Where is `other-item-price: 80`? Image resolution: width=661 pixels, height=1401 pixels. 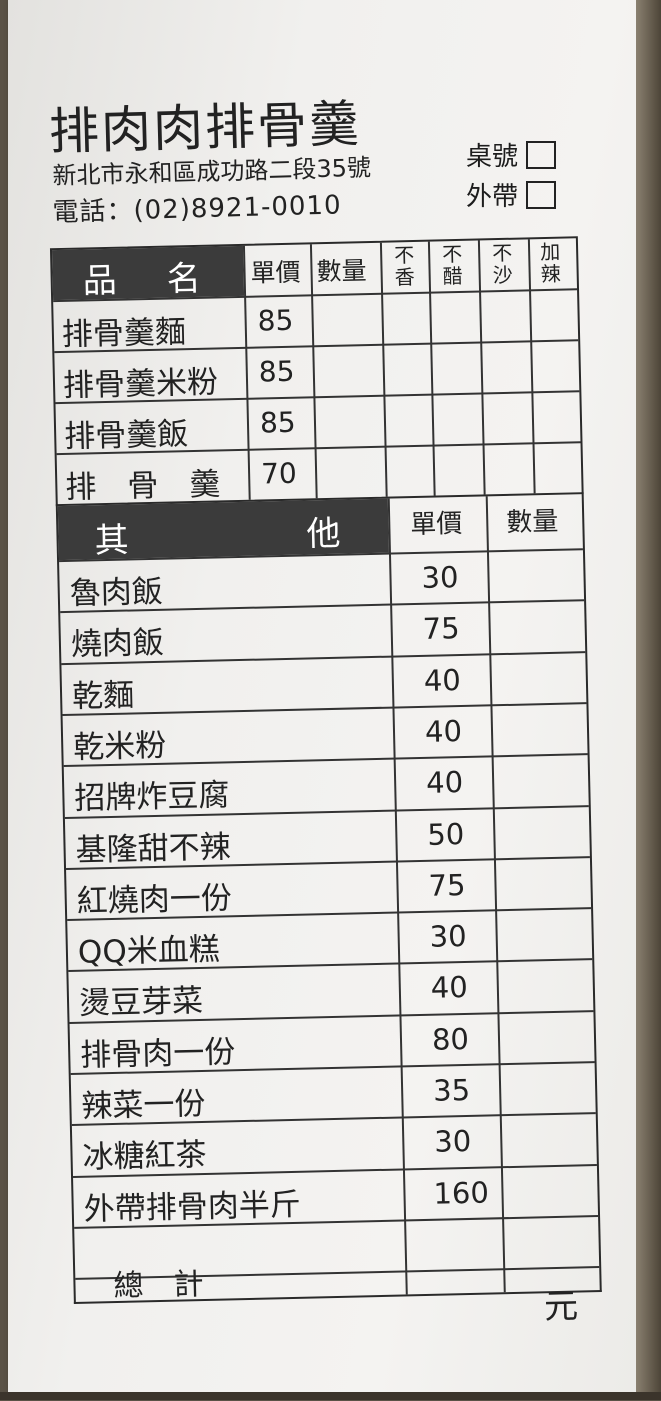
other-item-price: 80 is located at coordinates (450, 1039).